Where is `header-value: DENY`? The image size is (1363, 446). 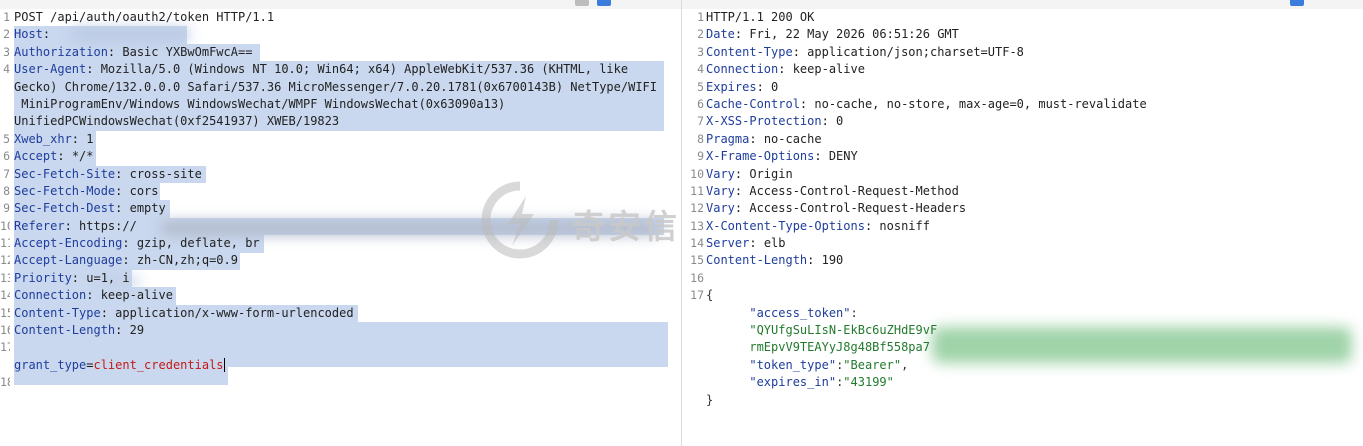
header-value: DENY is located at coordinates (843, 156).